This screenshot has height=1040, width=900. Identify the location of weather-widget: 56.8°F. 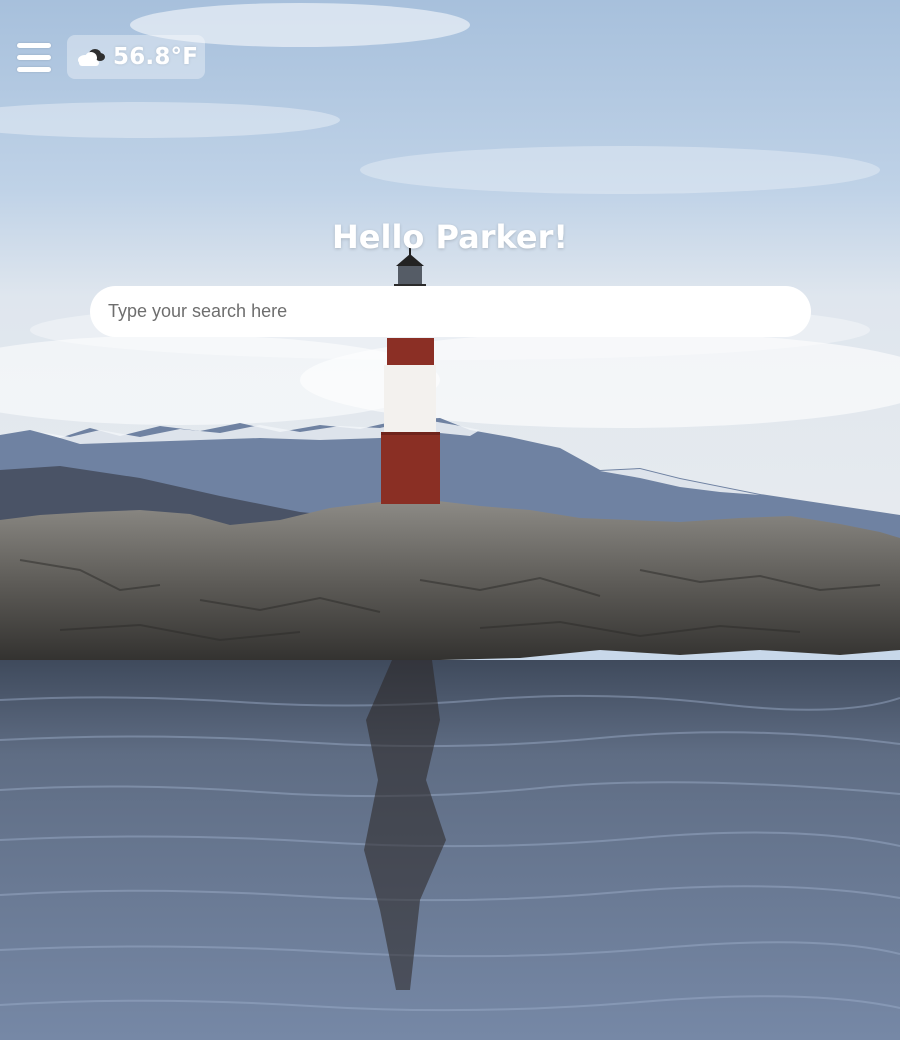
(136, 57).